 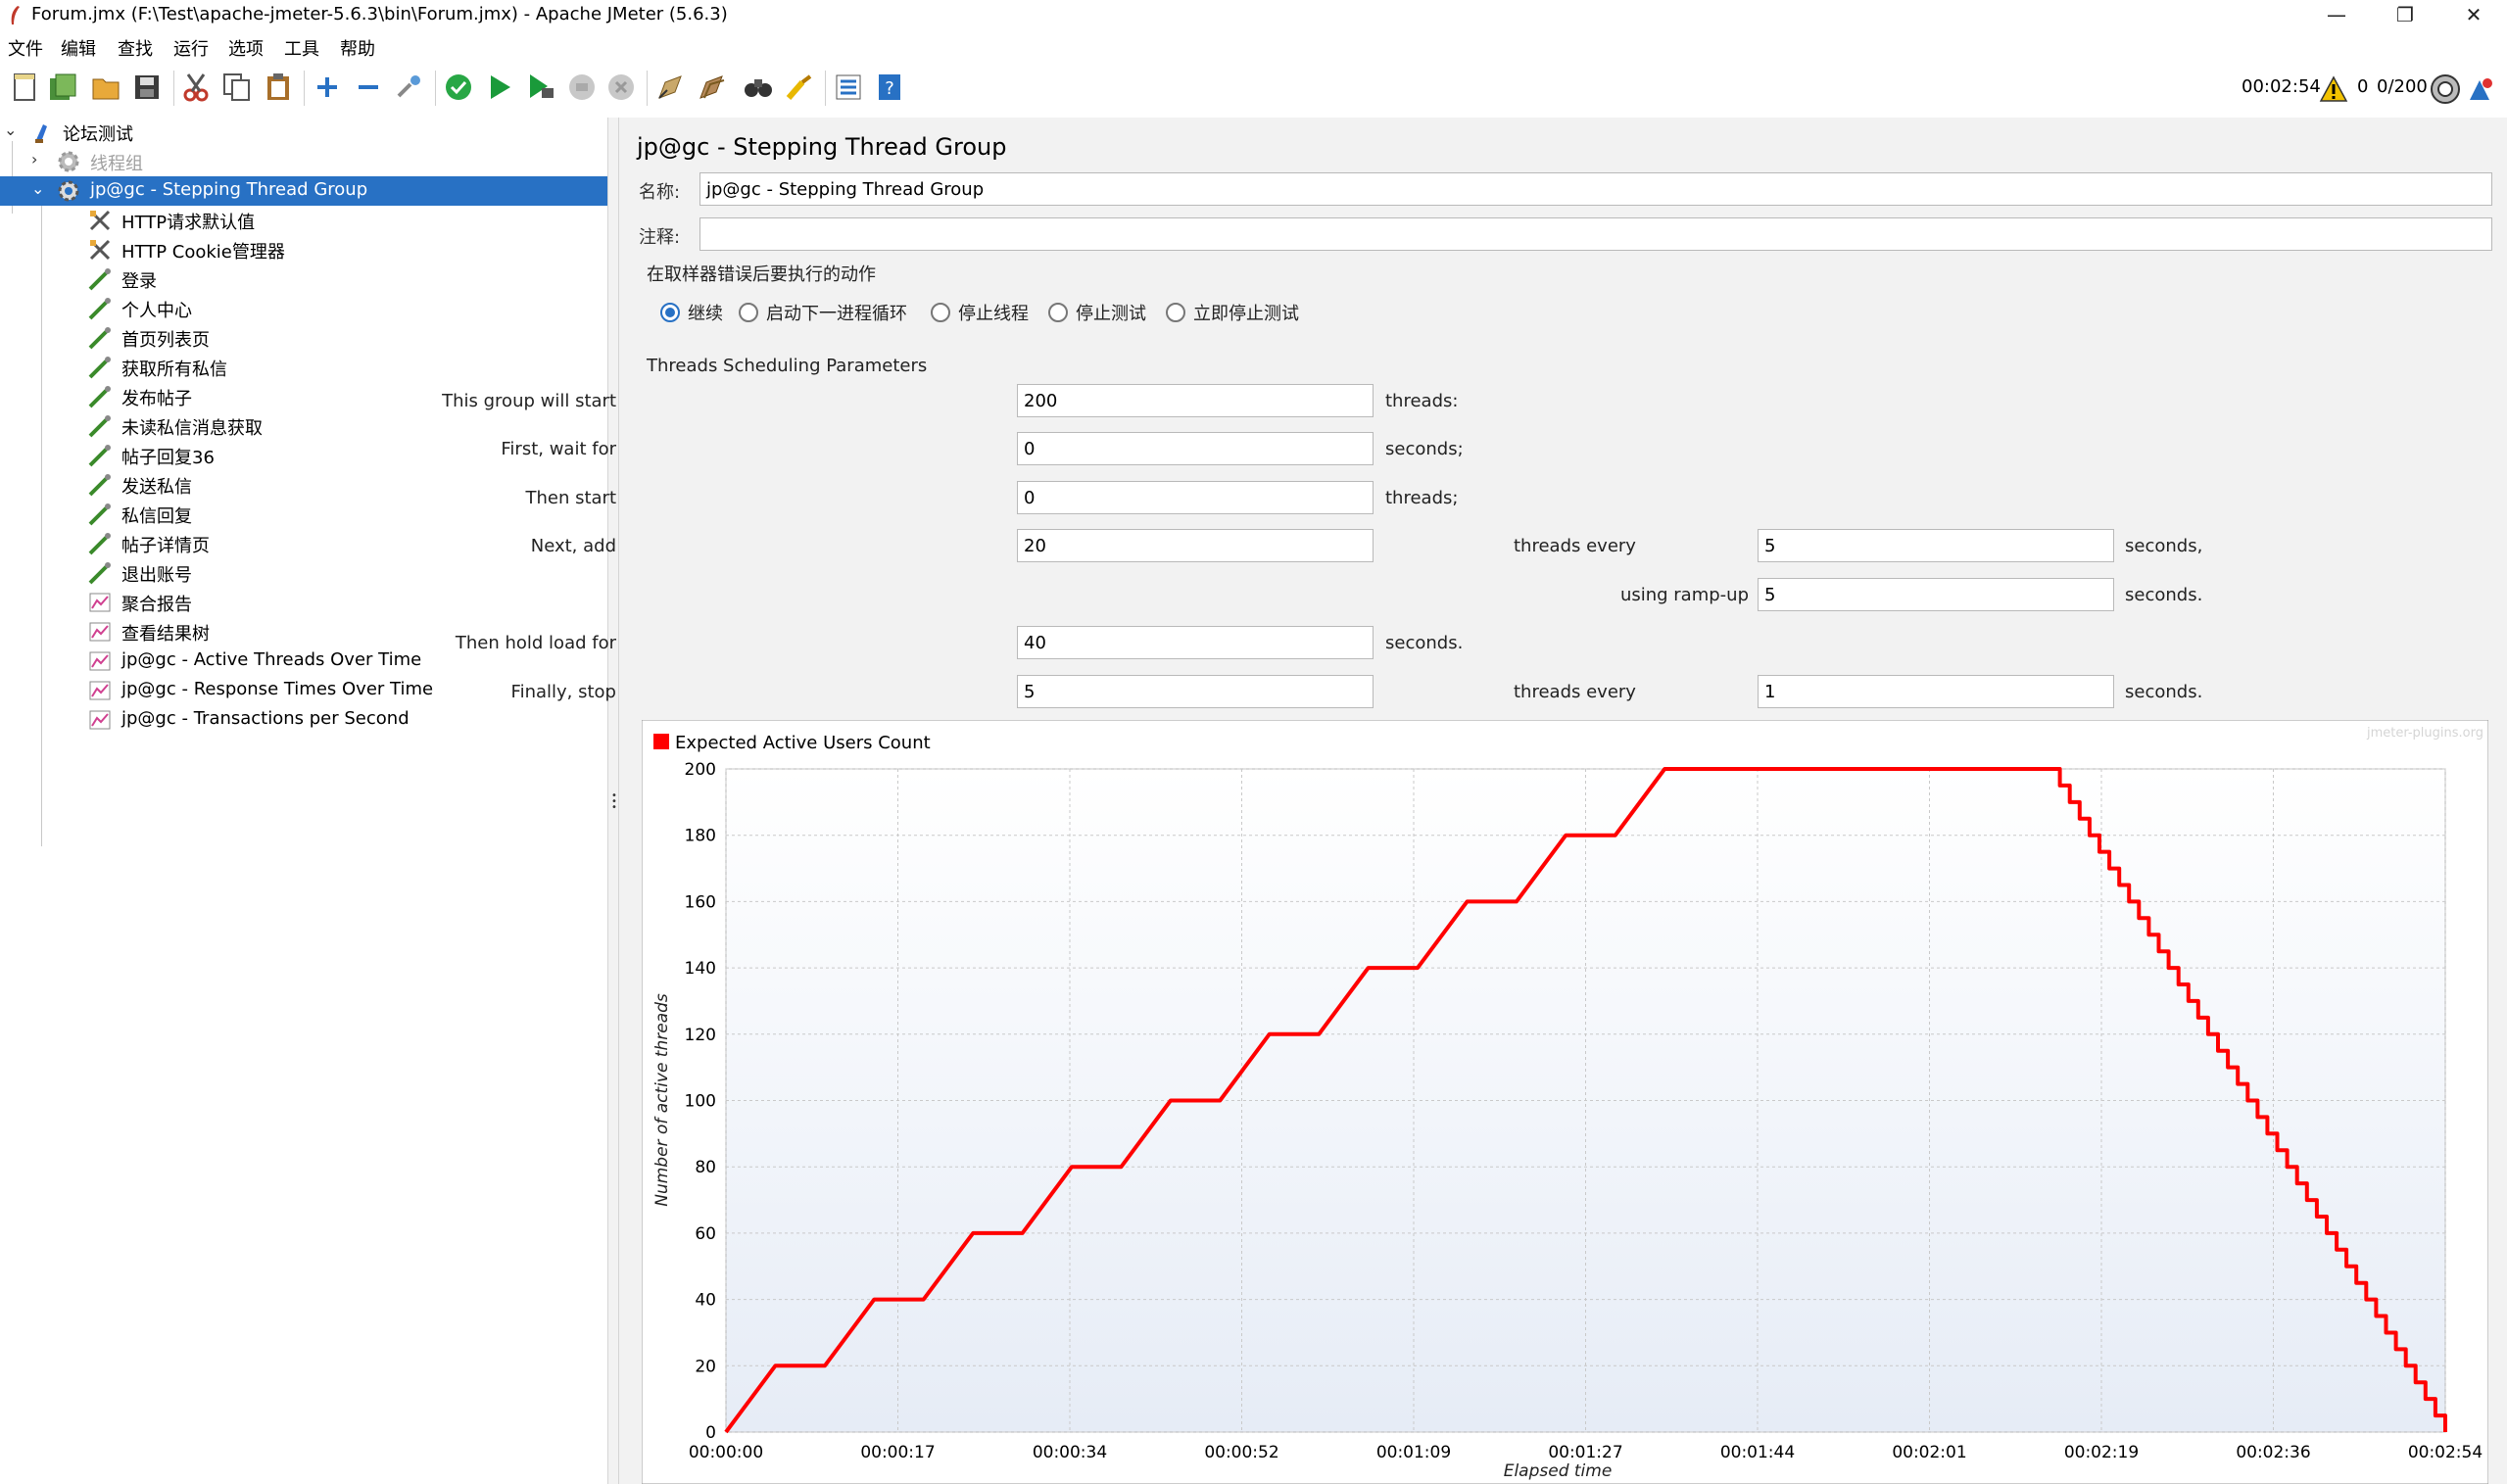 I want to click on tree-item-sampler: 未读私信消息获取, so click(x=303, y=426).